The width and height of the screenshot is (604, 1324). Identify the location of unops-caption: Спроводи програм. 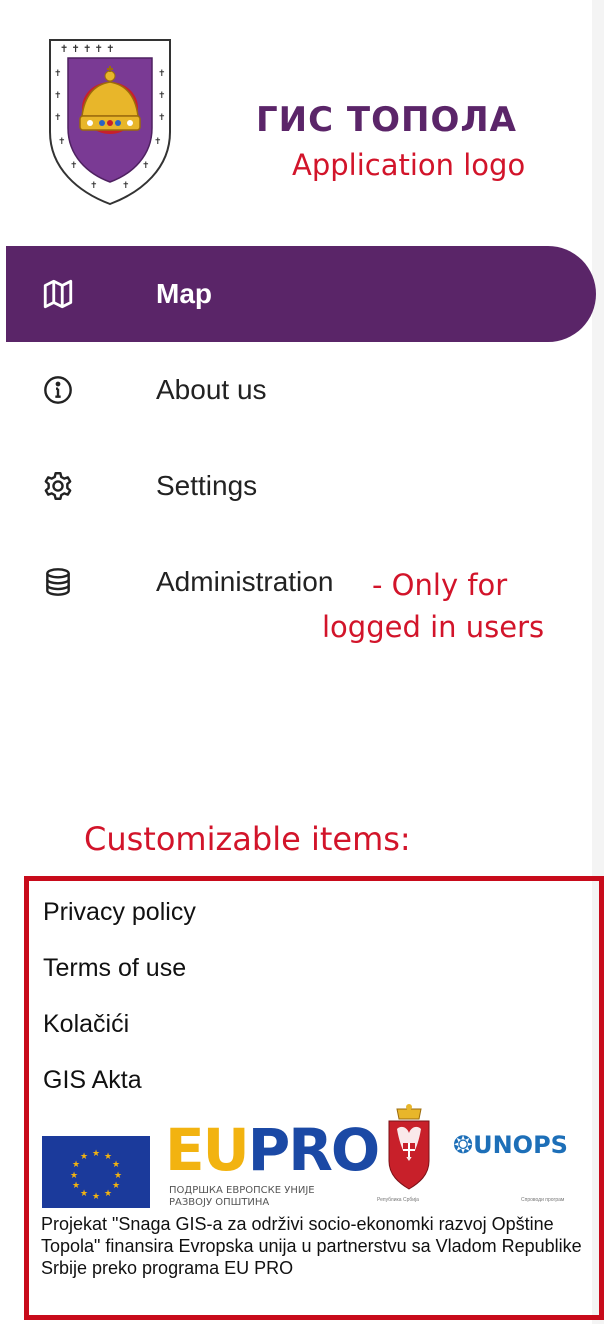
(543, 1200).